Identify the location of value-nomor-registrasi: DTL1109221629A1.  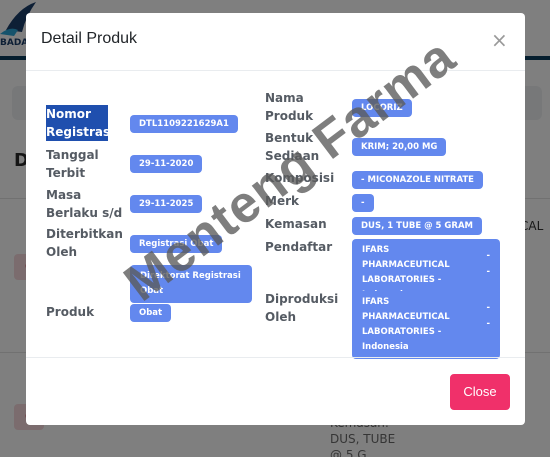
(184, 124).